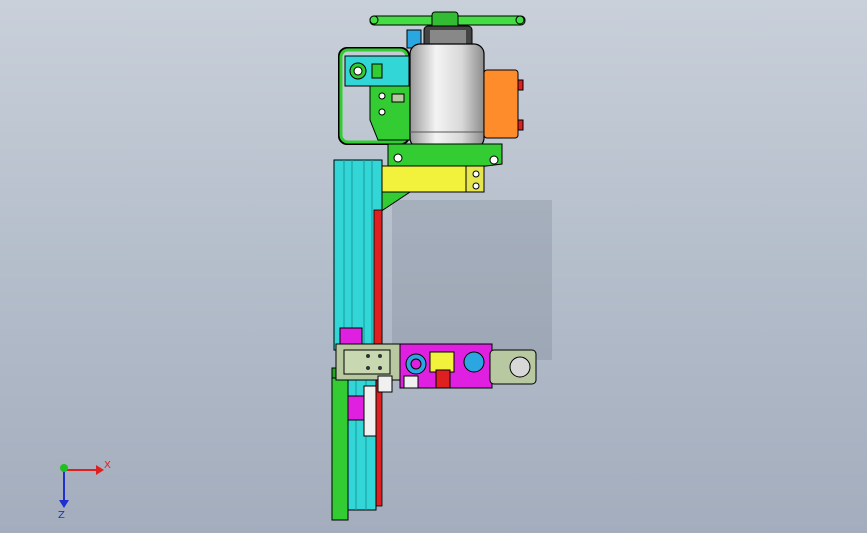  Describe the element at coordinates (503, 104) in the screenshot. I see `orange-gearbox` at that location.